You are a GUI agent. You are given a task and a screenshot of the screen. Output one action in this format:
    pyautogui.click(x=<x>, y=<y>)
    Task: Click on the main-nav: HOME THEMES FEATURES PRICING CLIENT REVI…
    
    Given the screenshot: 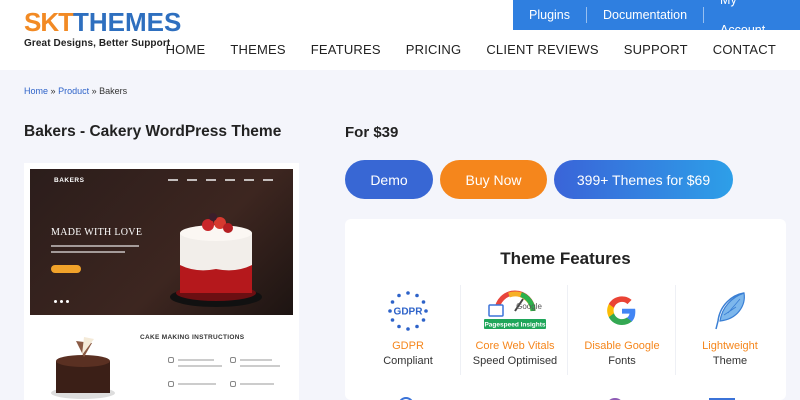 What is the action you would take?
    pyautogui.click(x=458, y=49)
    